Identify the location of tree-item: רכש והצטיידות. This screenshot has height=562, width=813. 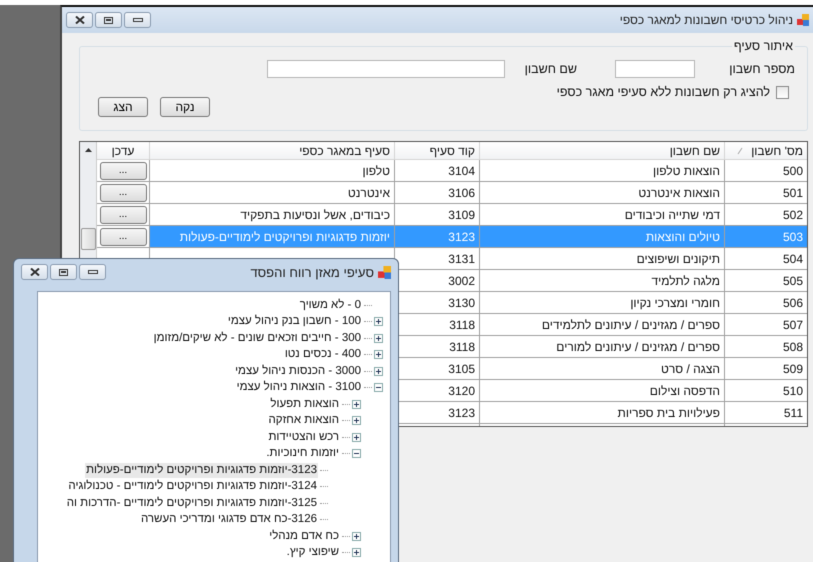
(303, 437).